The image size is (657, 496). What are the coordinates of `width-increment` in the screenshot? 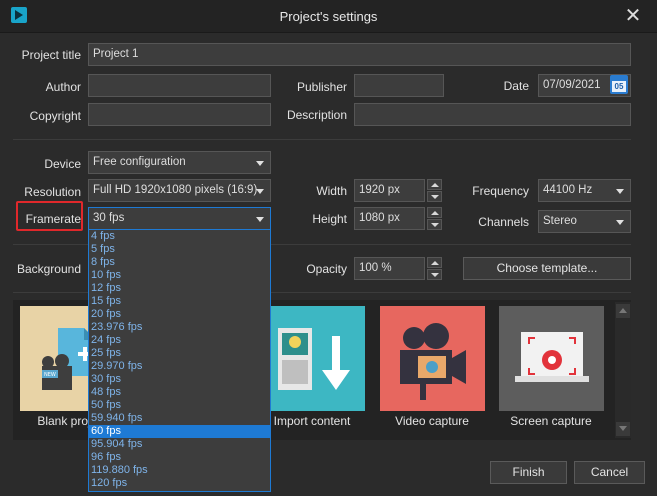 It's located at (434, 184).